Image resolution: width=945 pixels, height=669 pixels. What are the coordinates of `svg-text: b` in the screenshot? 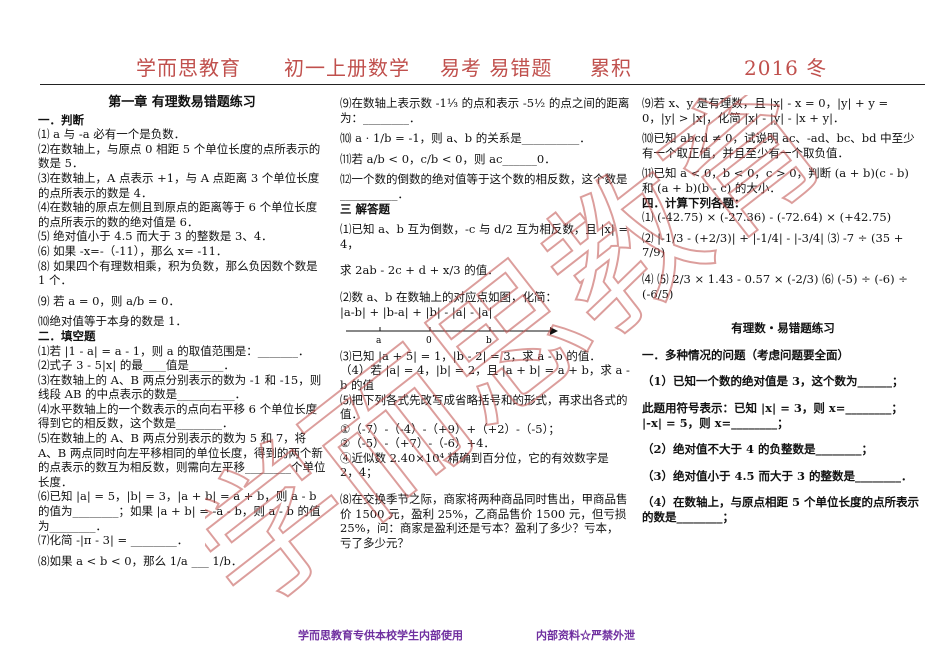 It's located at (489, 340).